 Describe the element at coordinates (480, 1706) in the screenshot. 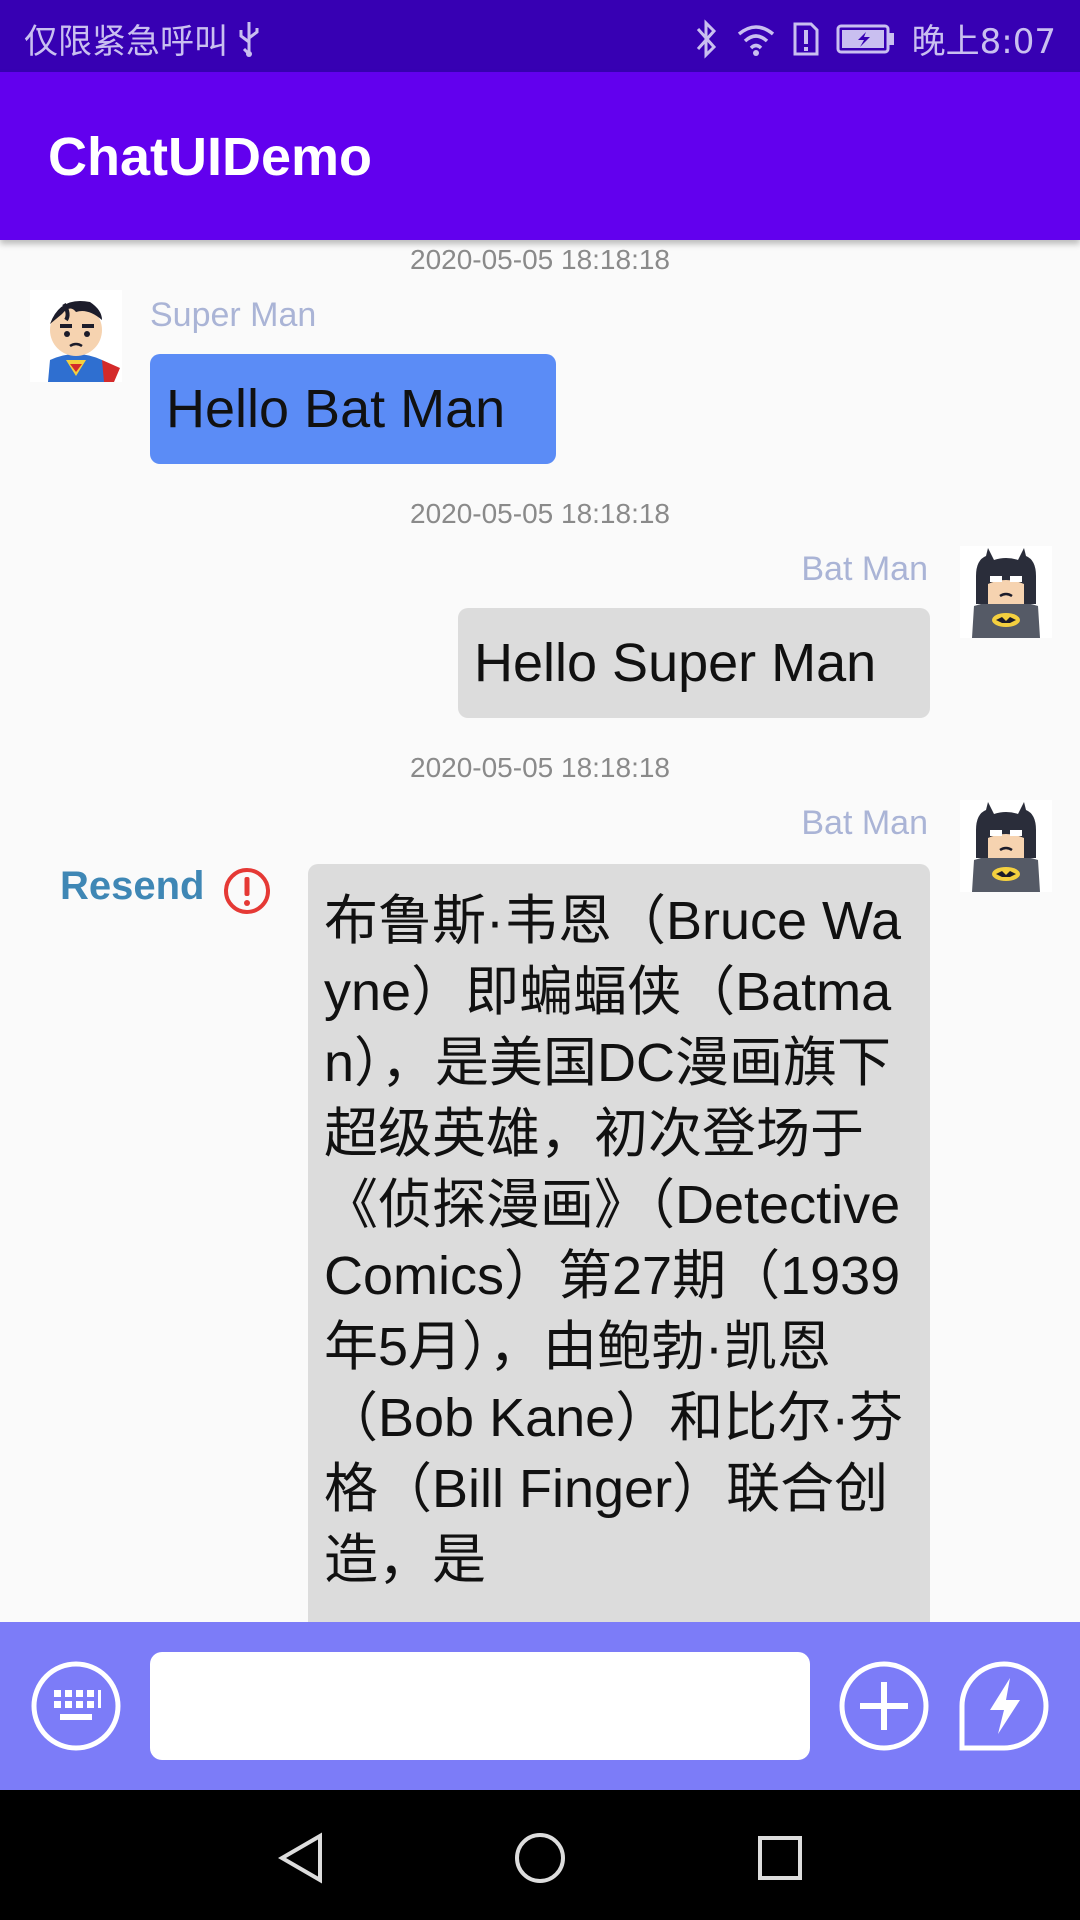

I see `message-input` at that location.